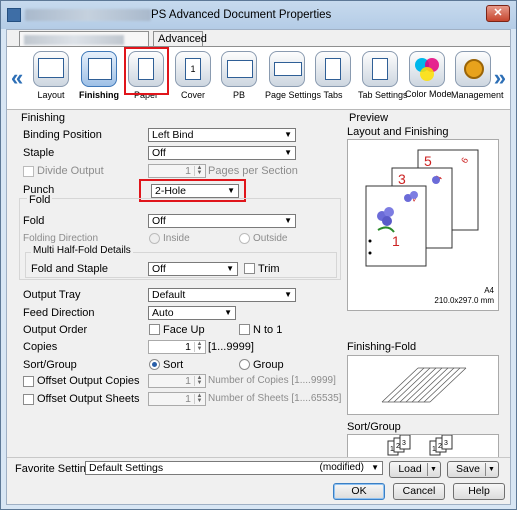  What do you see at coordinates (268, 330) in the screenshot?
I see `n-to-1-label: N to 1` at bounding box center [268, 330].